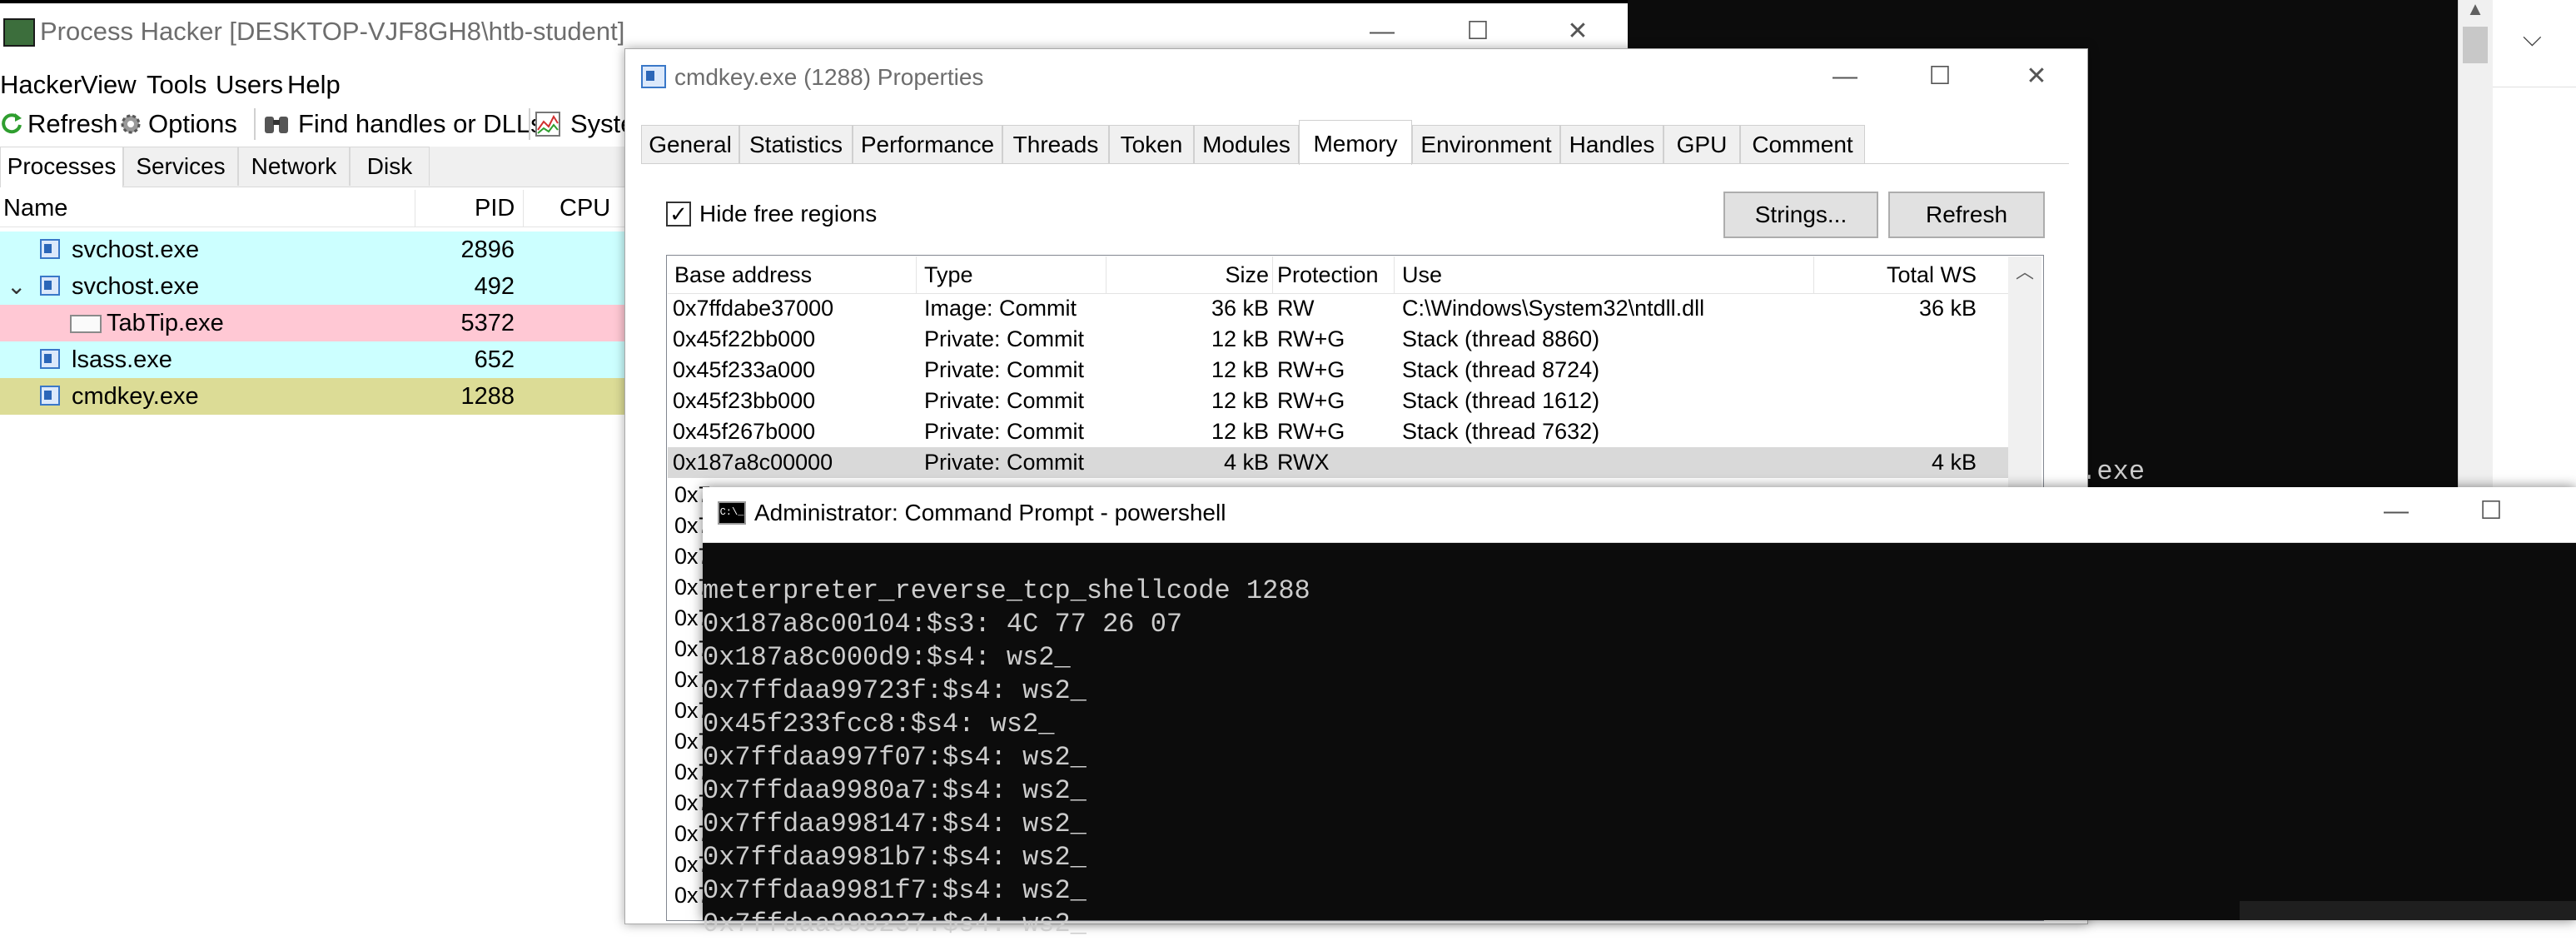 The width and height of the screenshot is (2576, 941). What do you see at coordinates (316, 323) in the screenshot?
I see `process-row: TabTip.exe 5372` at bounding box center [316, 323].